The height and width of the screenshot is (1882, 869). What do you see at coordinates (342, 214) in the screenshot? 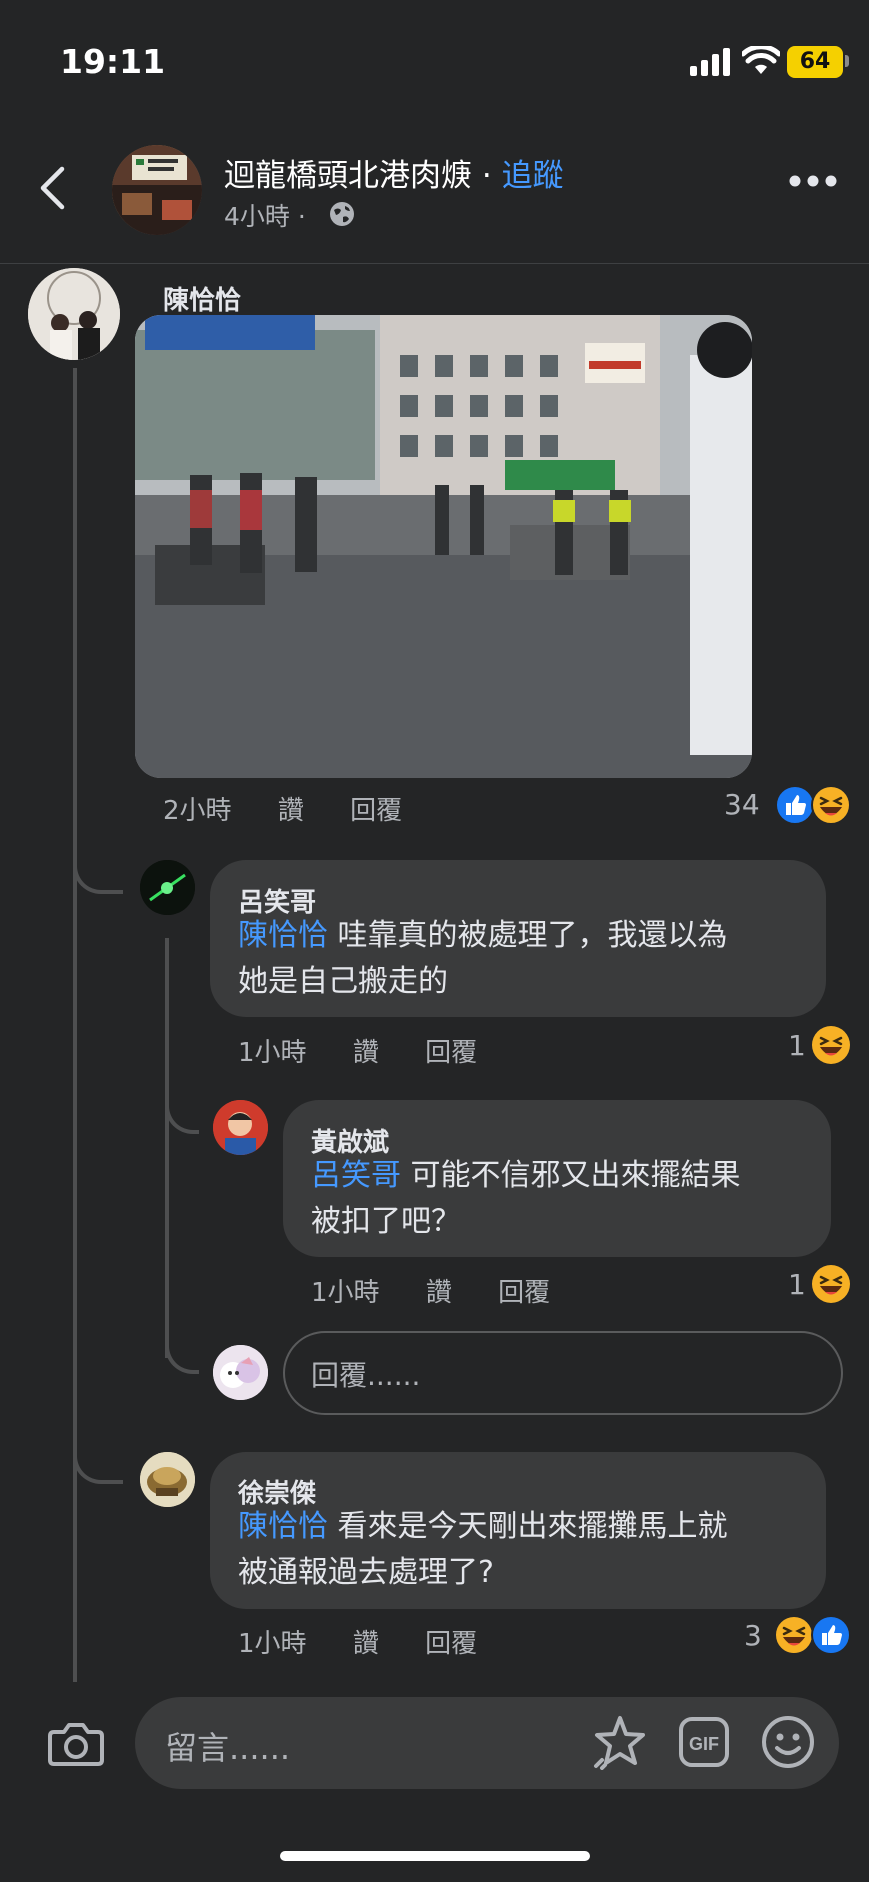
I see `globe-icon` at bounding box center [342, 214].